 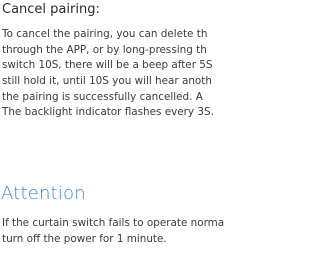 I want to click on cancel-pairing-title: Cancel pairing:, so click(x=51, y=9).